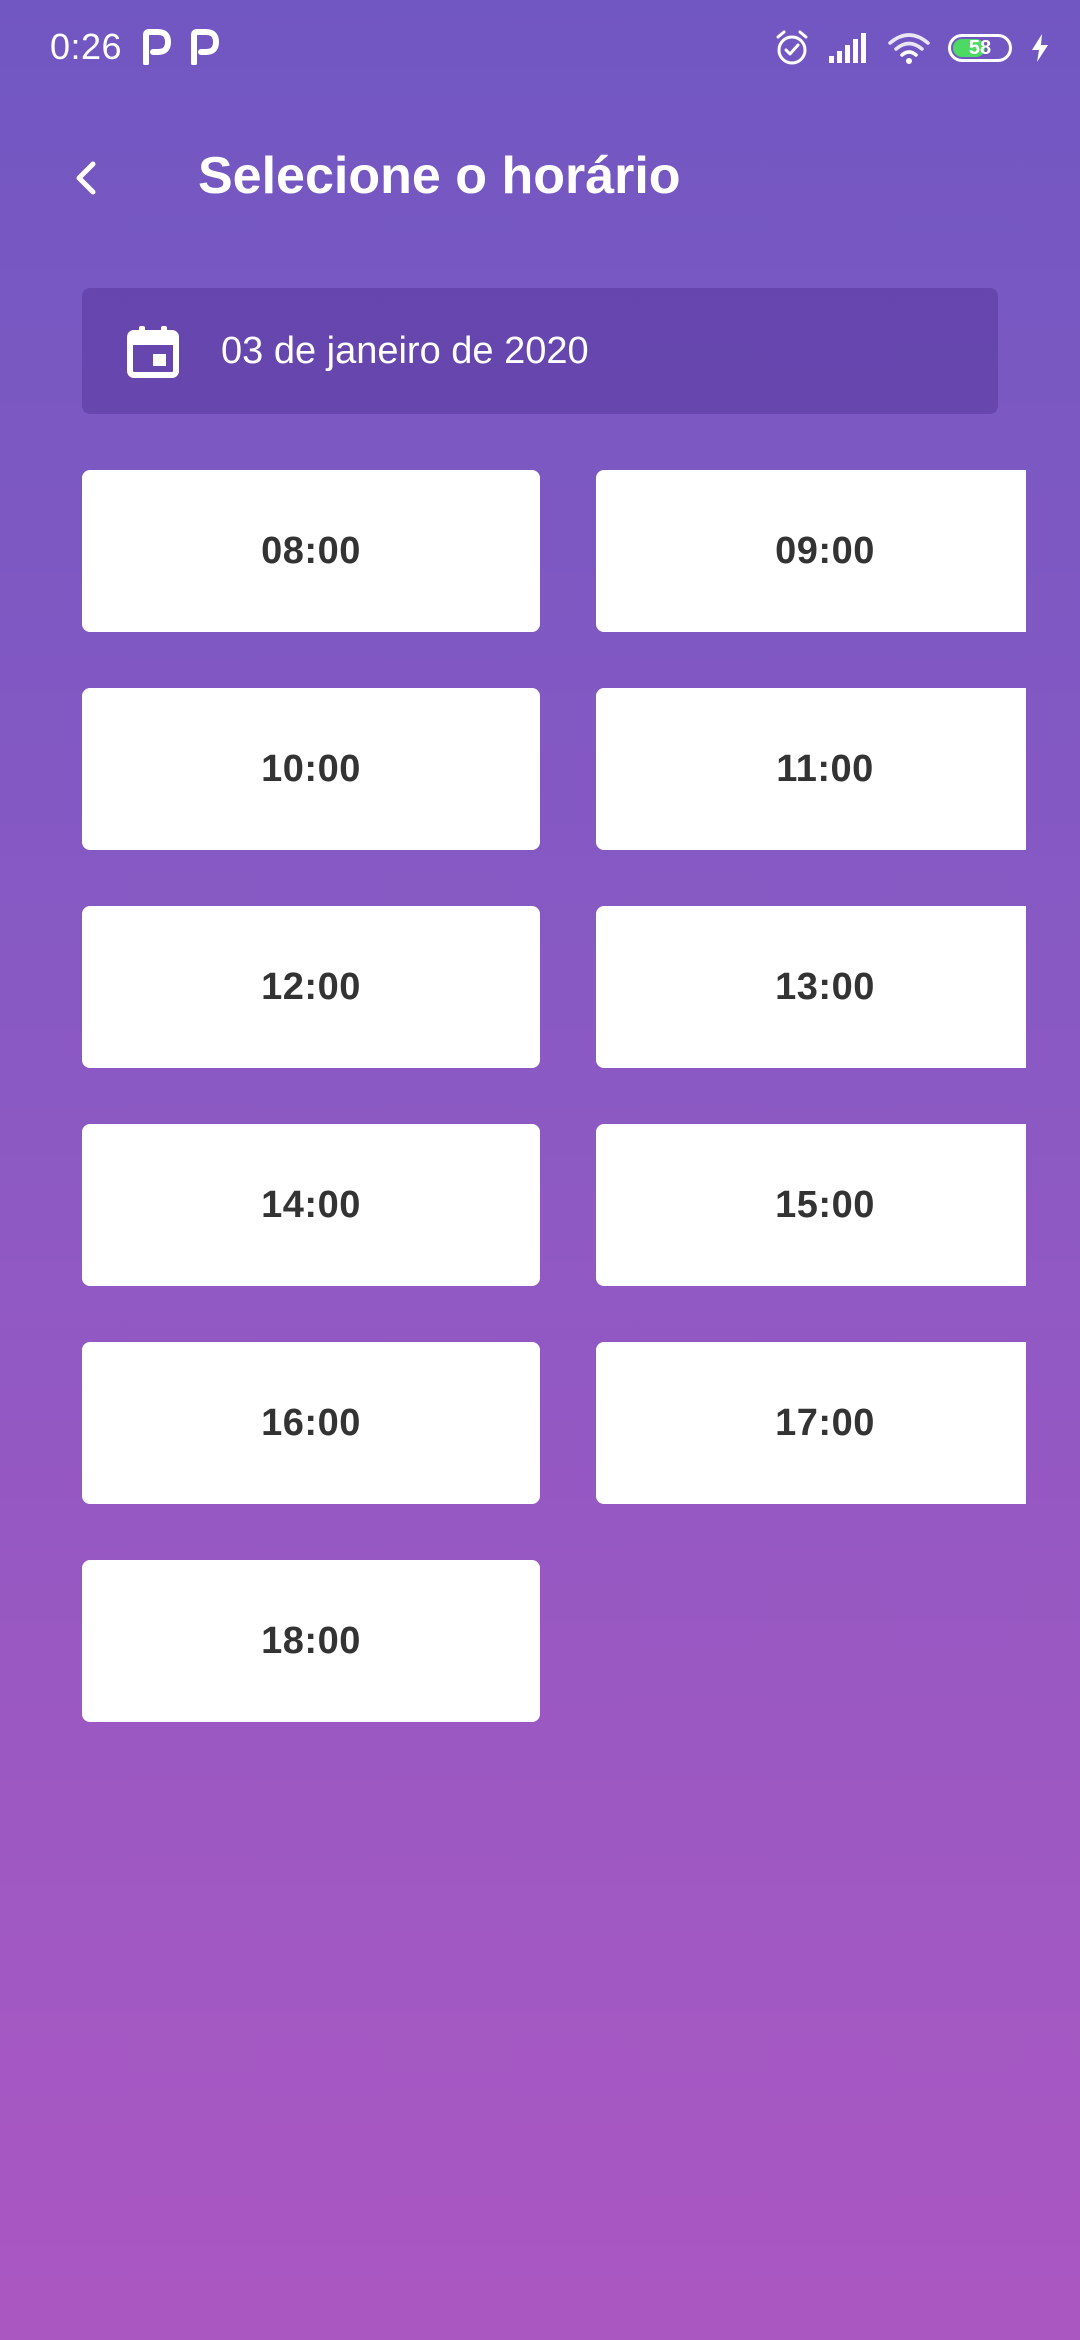 The height and width of the screenshot is (2340, 1080). What do you see at coordinates (909, 48) in the screenshot?
I see `wifi-icon` at bounding box center [909, 48].